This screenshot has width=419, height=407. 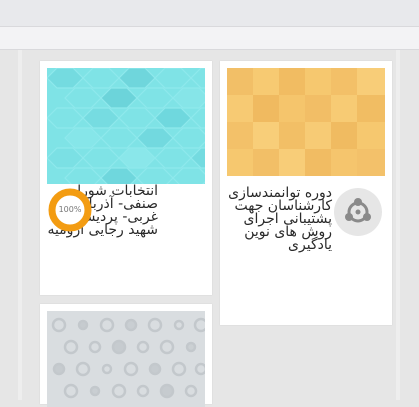 I want to click on course-card, so click(x=126, y=355).